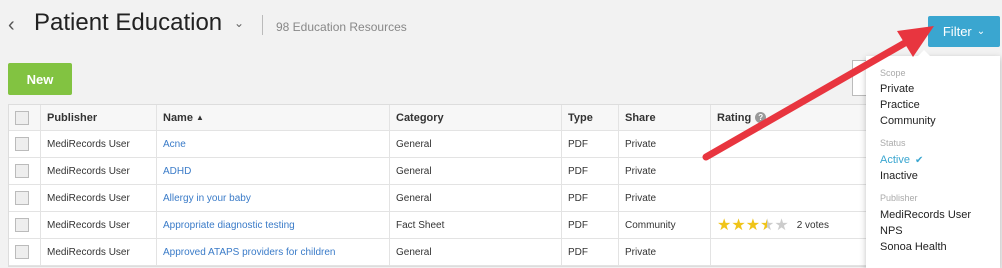 Image resolution: width=1002 pixels, height=268 pixels. Describe the element at coordinates (761, 117) in the screenshot. I see `help-icon: ?` at that location.